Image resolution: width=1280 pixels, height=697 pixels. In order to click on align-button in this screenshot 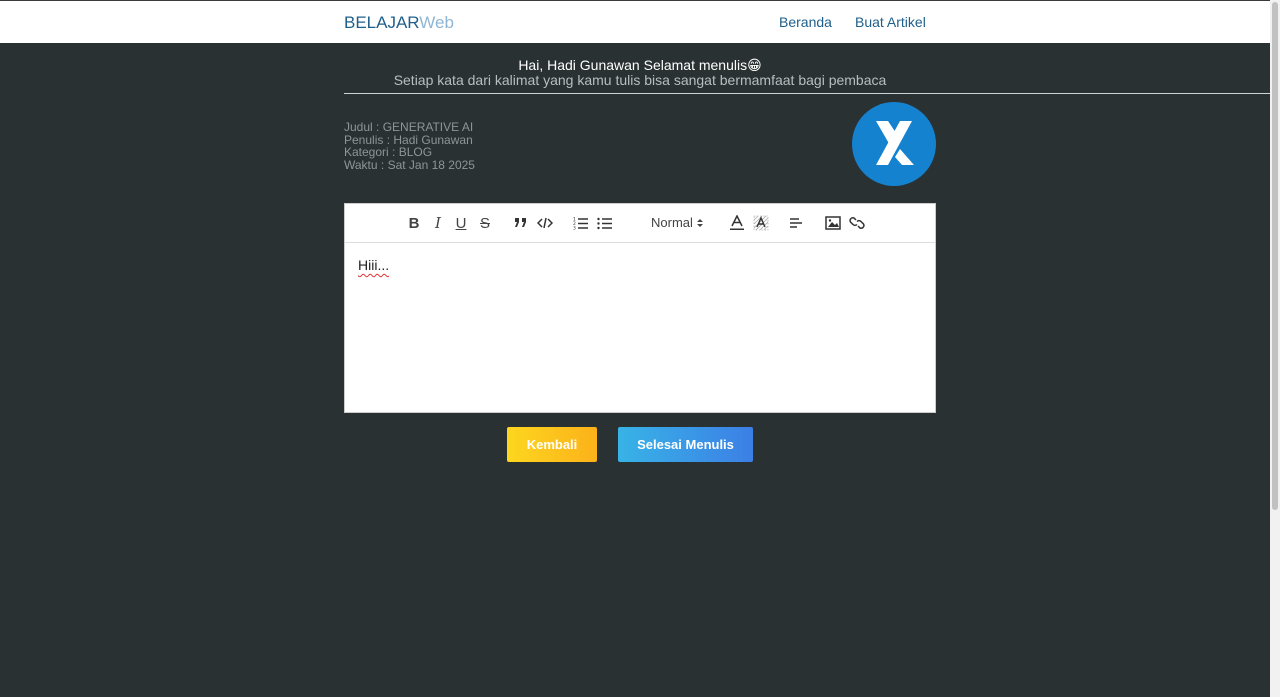, I will do `click(796, 223)`.